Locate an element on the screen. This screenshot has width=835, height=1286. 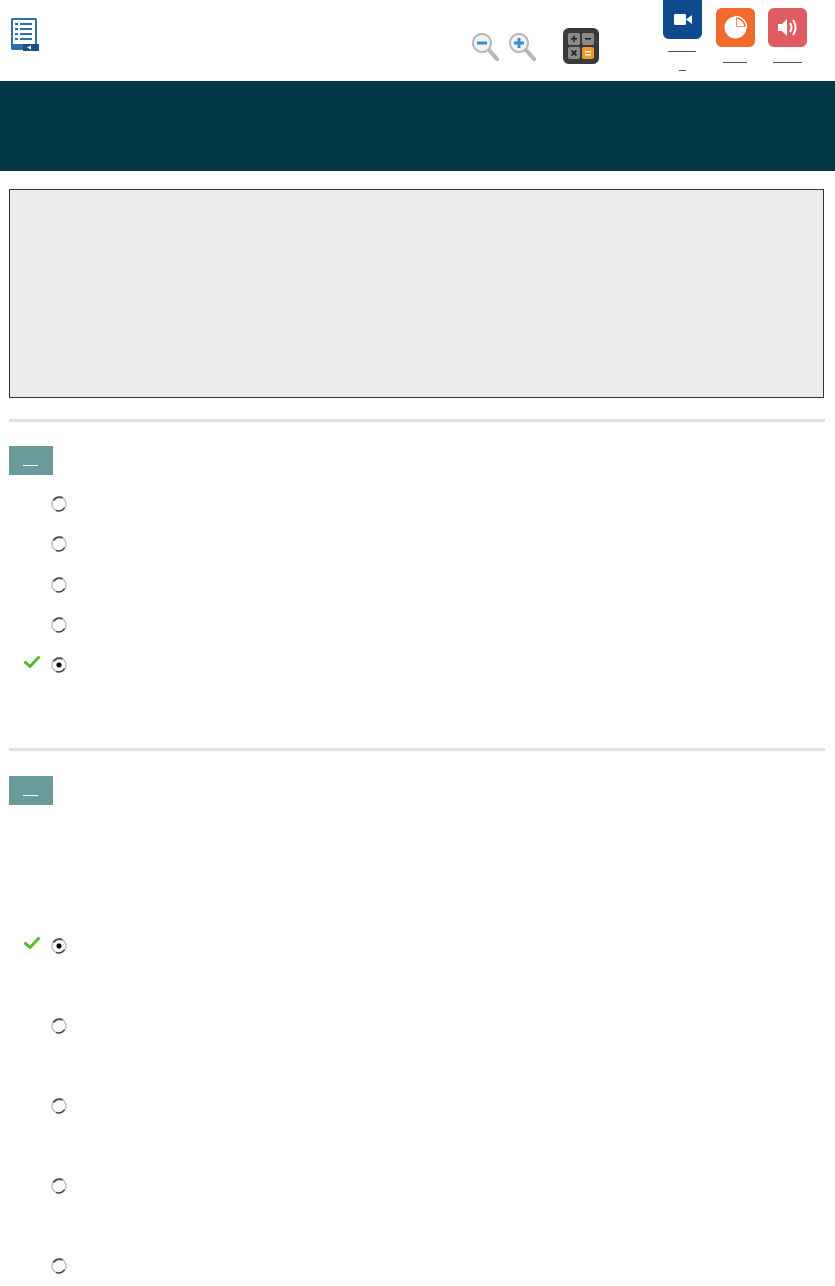
audio-button is located at coordinates (787, 27).